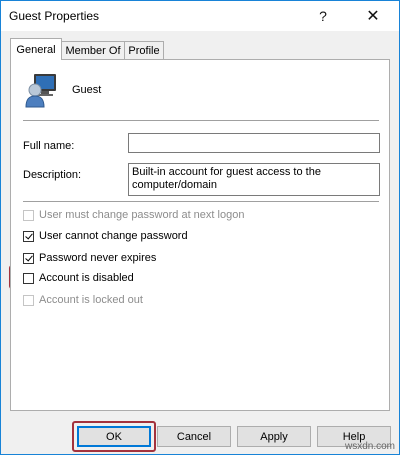 The image size is (400, 455). I want to click on checkbox-must-change-password: User must change password at next logon, so click(133, 215).